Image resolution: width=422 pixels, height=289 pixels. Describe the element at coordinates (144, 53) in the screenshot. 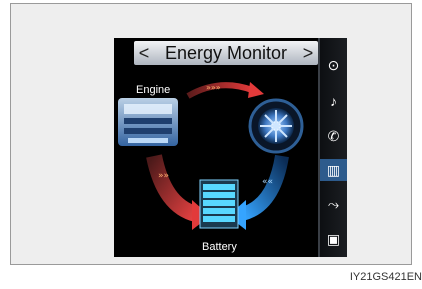

I see `previous-screen-button: <` at that location.